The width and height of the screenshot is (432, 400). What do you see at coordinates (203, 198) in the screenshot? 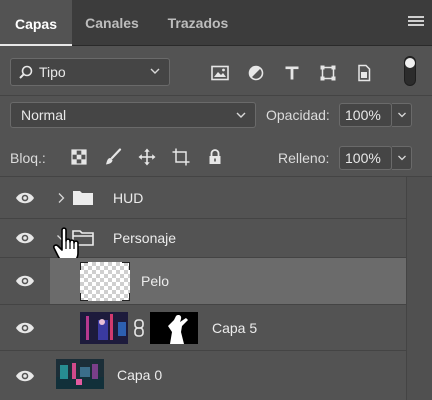
I see `layer-row-hud: HUD` at bounding box center [203, 198].